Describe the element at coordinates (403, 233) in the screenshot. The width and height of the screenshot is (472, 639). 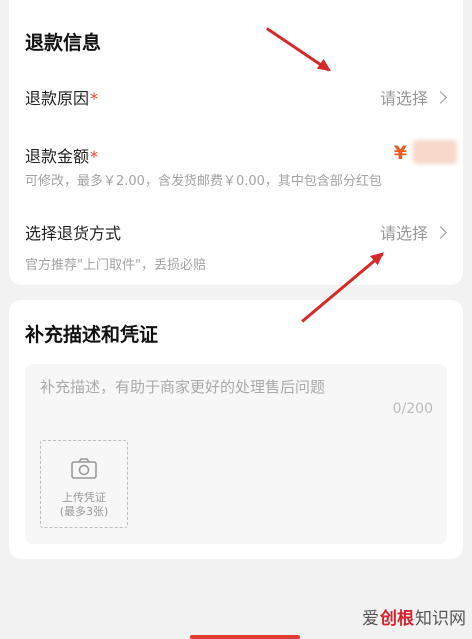
I see `return-method-value: 请选择` at that location.